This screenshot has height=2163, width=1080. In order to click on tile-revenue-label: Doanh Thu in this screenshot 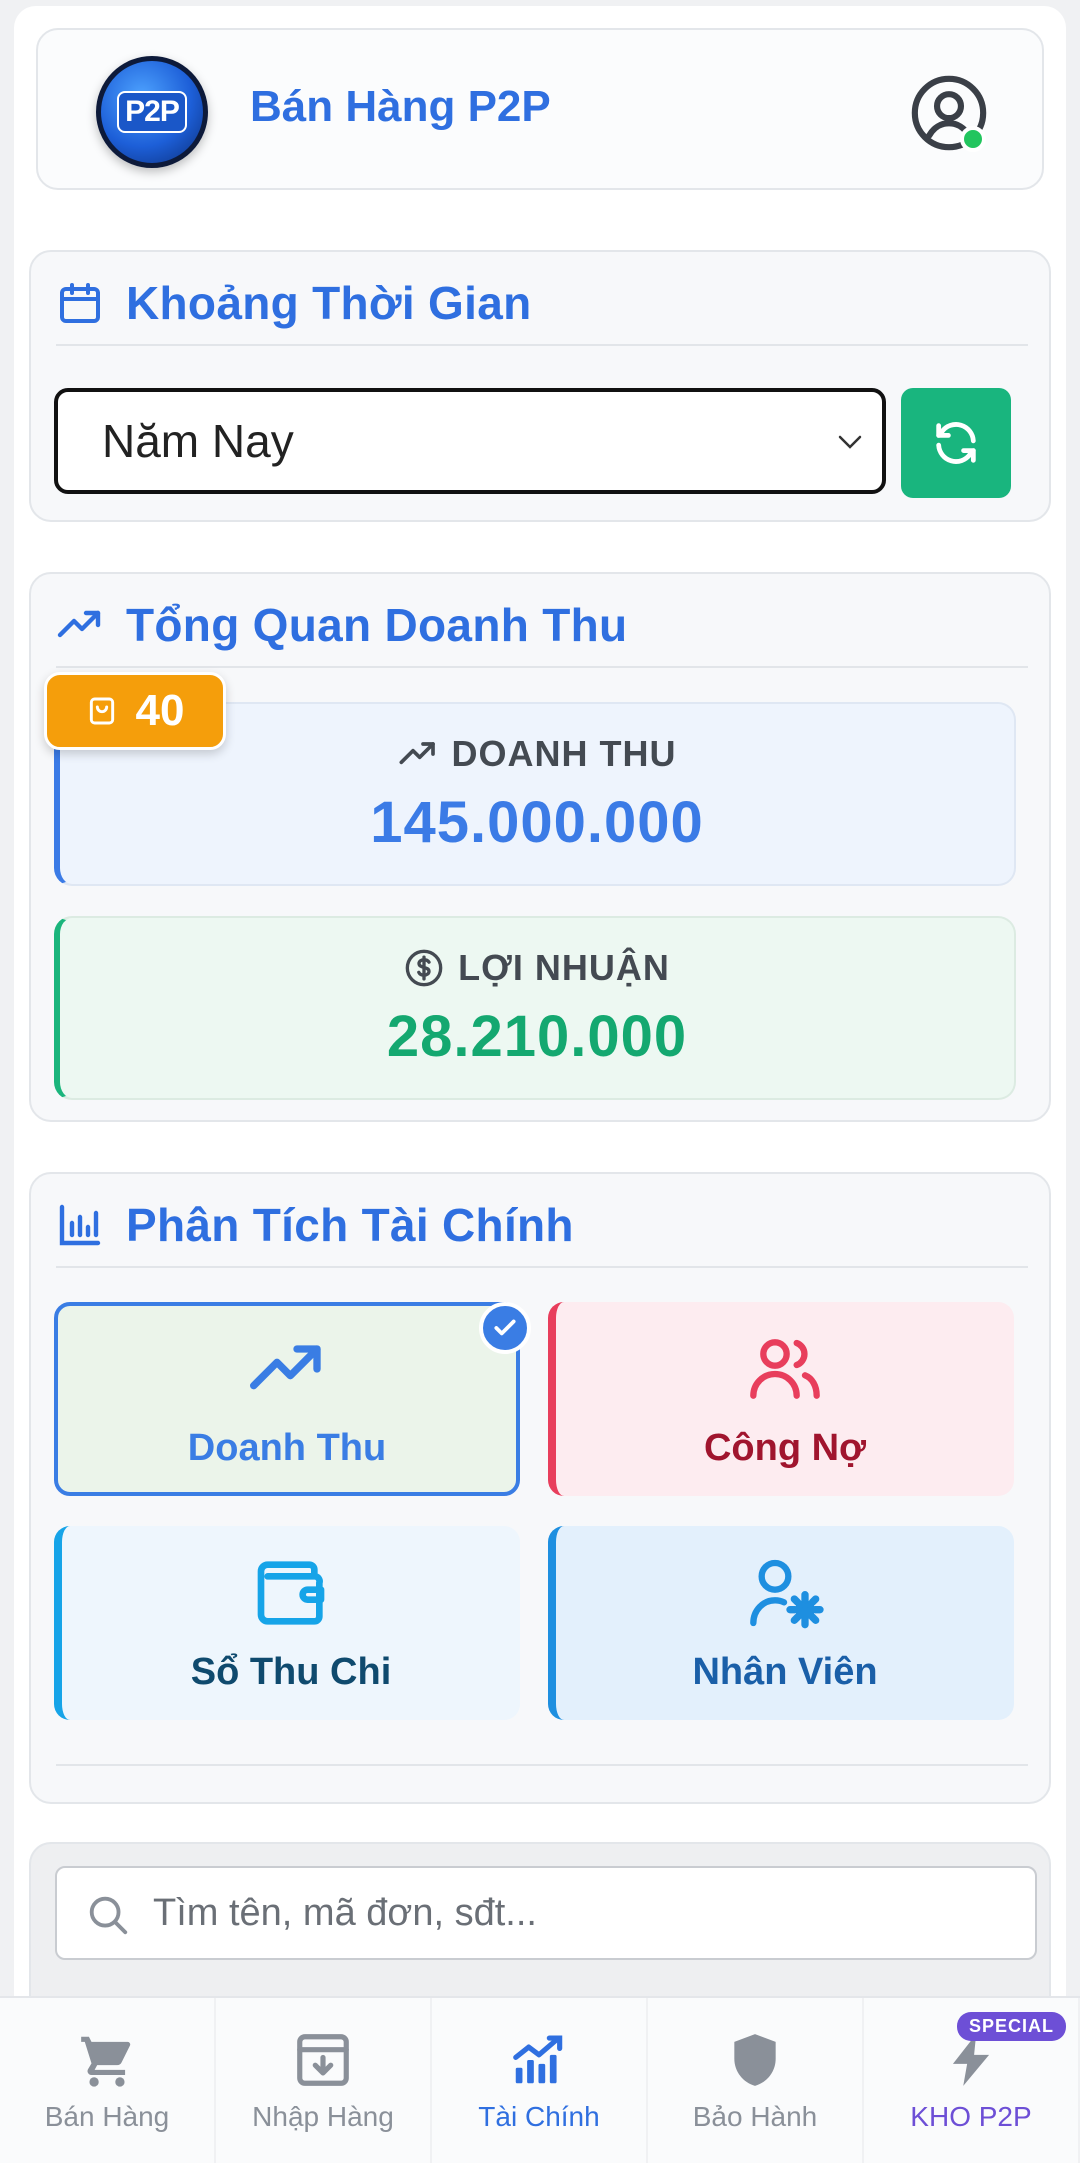, I will do `click(287, 1447)`.